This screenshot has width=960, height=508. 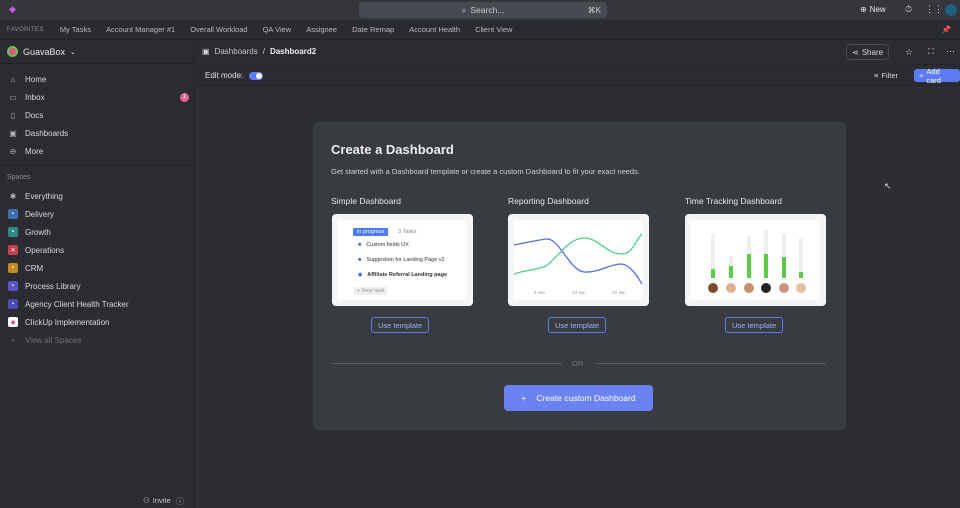 I want to click on favorite-item: Date Remap, so click(x=373, y=29).